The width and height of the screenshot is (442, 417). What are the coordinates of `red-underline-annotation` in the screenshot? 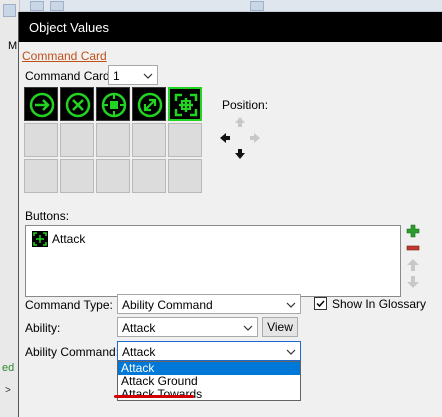 It's located at (154, 396).